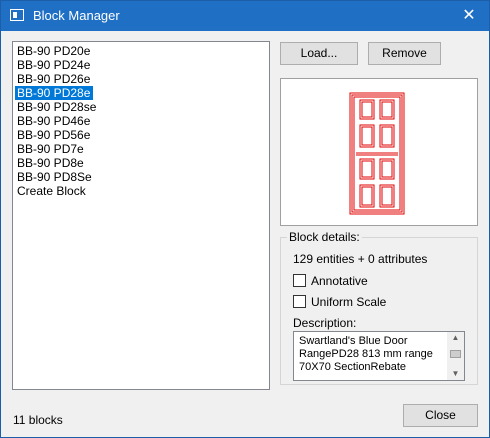 The width and height of the screenshot is (490, 438). I want to click on block-list-item: BB-90 PD46e, so click(141, 121).